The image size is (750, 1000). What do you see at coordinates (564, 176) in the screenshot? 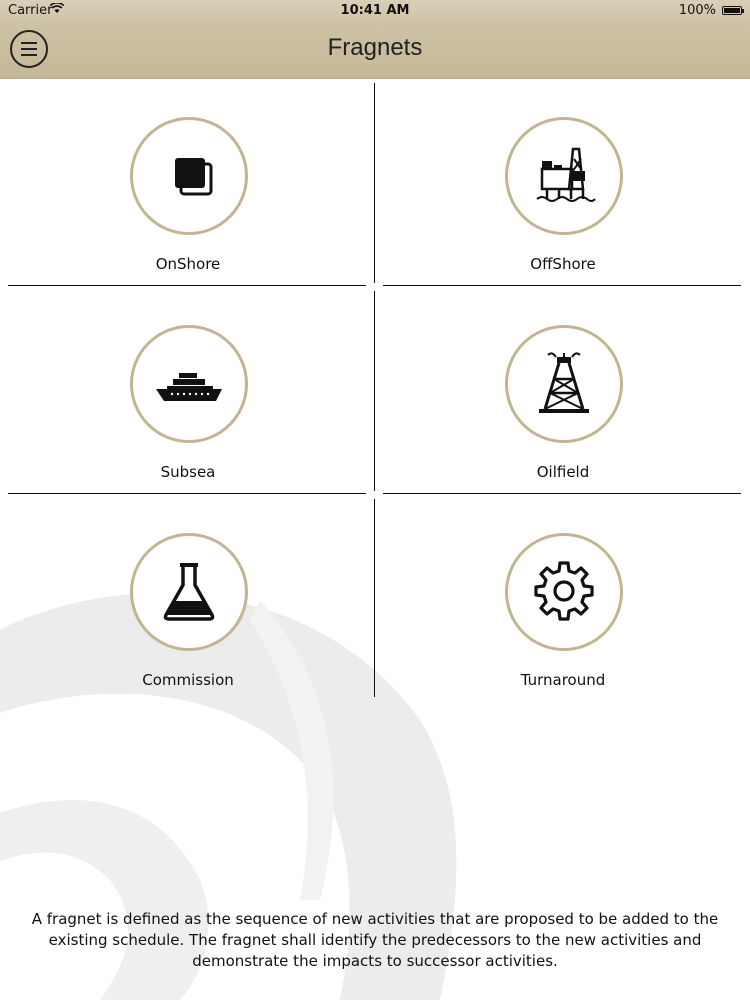
I see `offshore-platform-icon` at bounding box center [564, 176].